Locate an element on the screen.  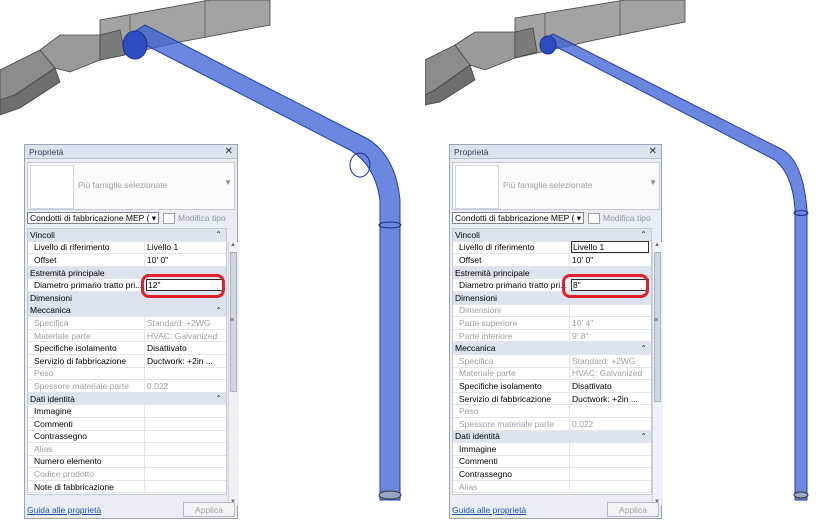
property-value: HVAC: Galvanized is located at coordinates (182, 335).